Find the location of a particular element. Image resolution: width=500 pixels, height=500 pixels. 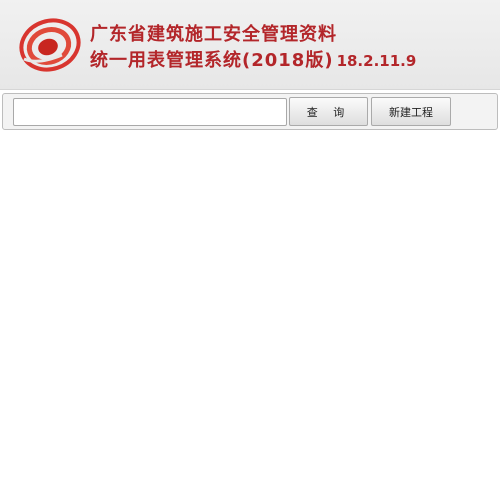

app-title-line1: 广东省建筑施工安全管理资料 is located at coordinates (213, 34).